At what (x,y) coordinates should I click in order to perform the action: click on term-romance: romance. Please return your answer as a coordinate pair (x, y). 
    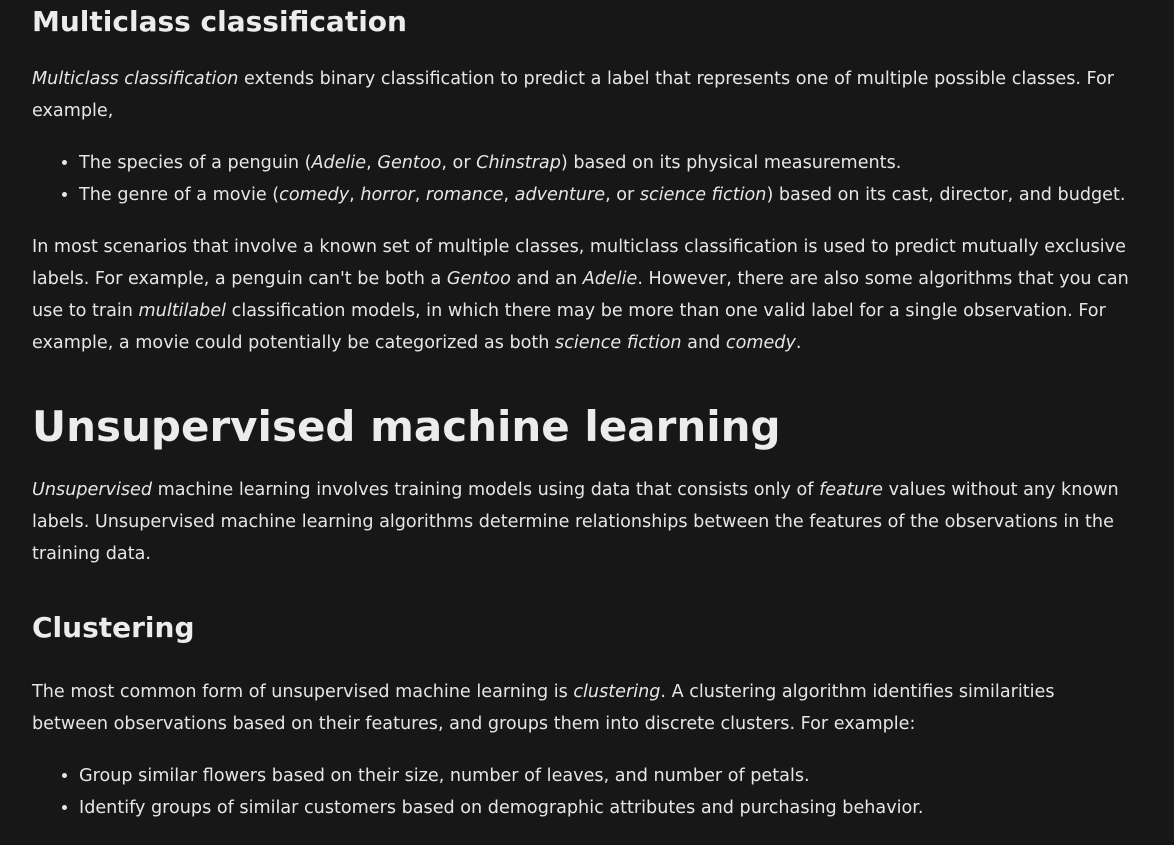
    Looking at the image, I should click on (464, 195).